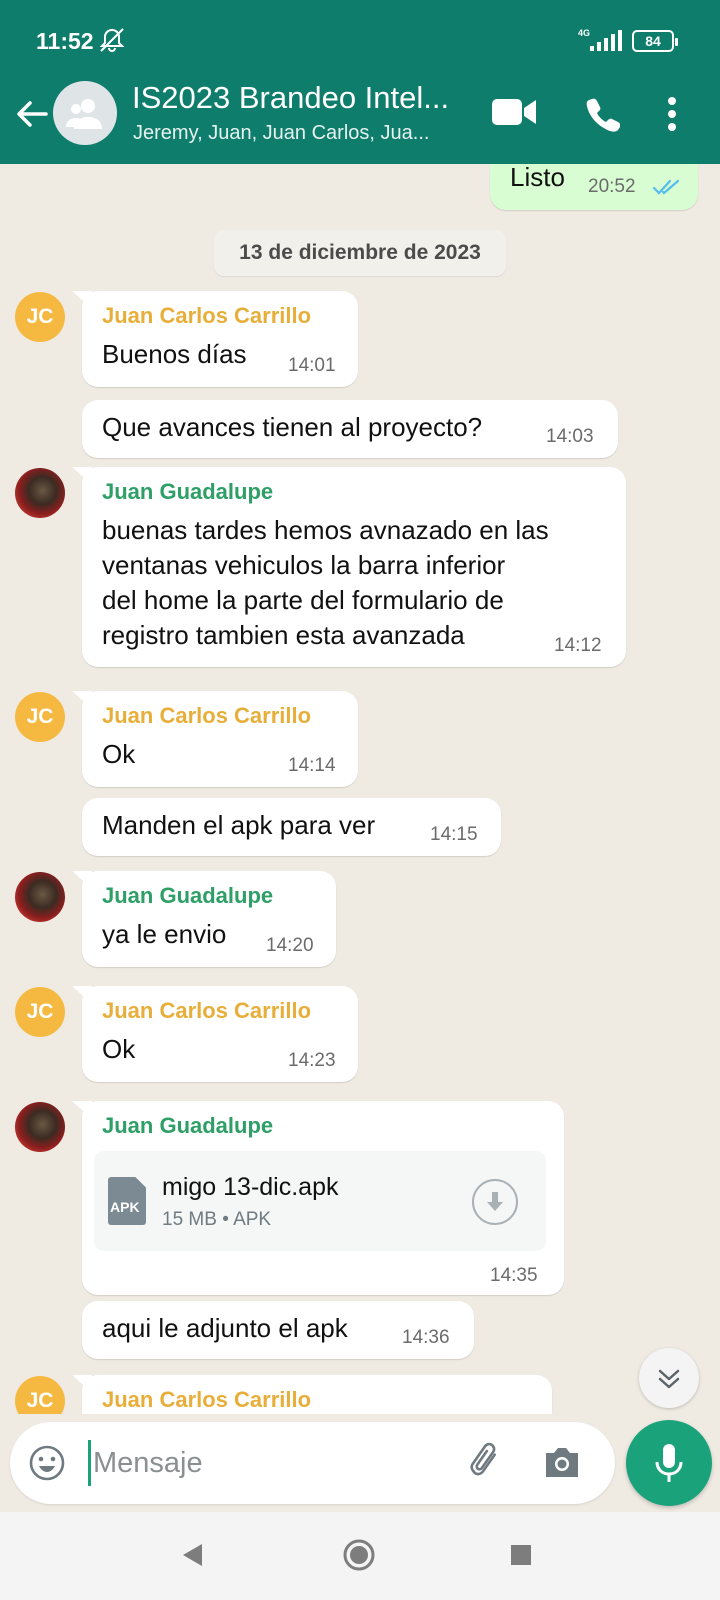  What do you see at coordinates (47, 1463) in the screenshot?
I see `emoji-icon` at bounding box center [47, 1463].